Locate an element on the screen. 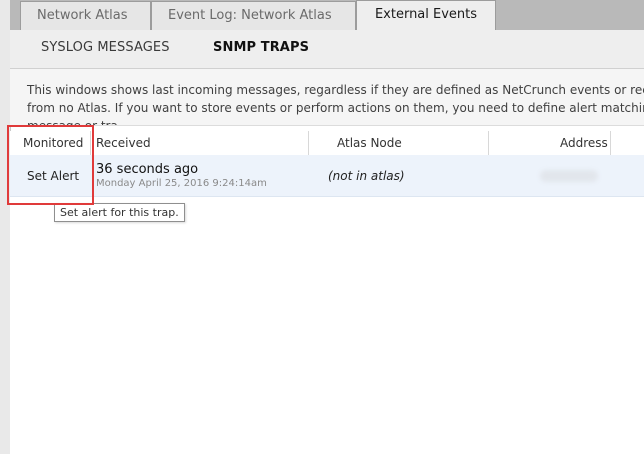 This screenshot has height=454, width=644. main-tab-strip: Network Atlas Event Log is located at coordinates (327, 15).